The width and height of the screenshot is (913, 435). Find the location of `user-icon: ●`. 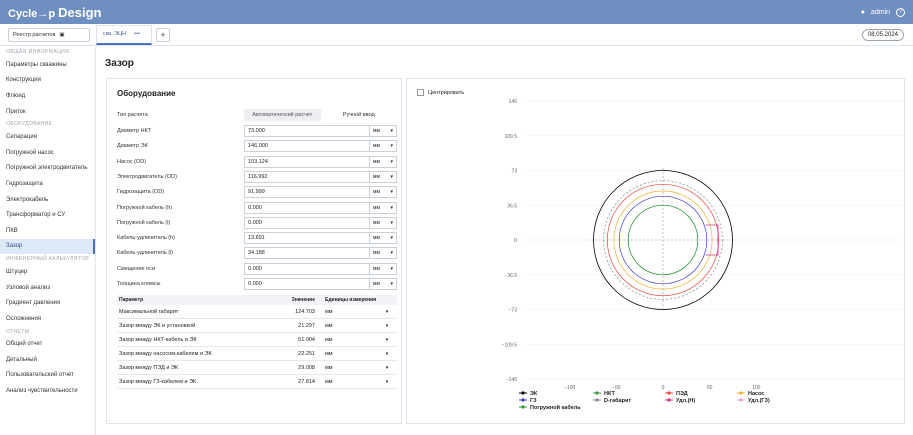

user-icon: ● is located at coordinates (862, 12).